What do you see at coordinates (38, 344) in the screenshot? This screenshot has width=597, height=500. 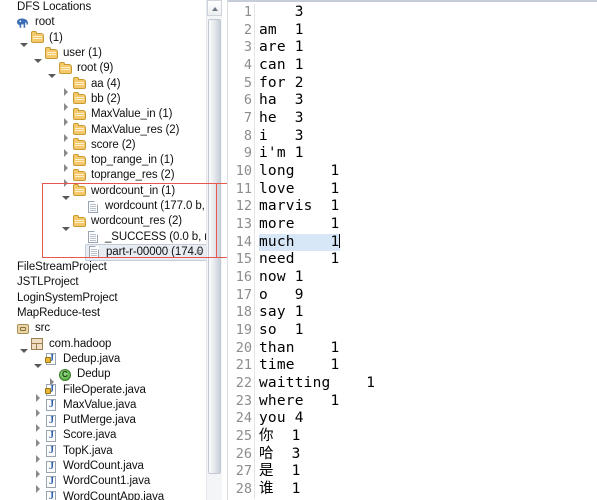 I see `package-icon` at bounding box center [38, 344].